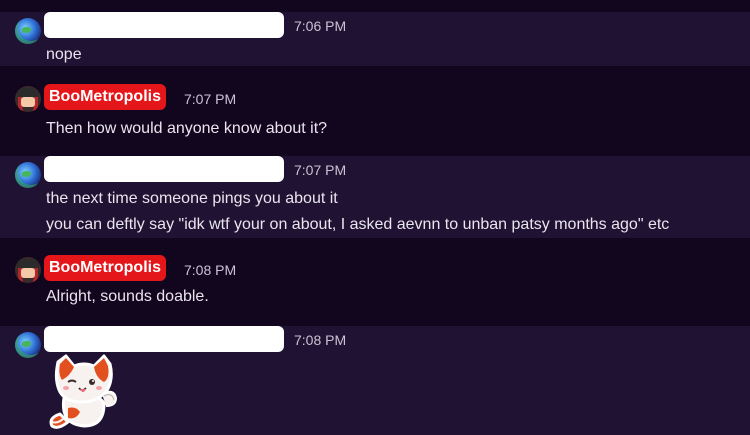 This screenshot has height=435, width=750. Describe the element at coordinates (127, 296) in the screenshot. I see `message-text: Alright, sounds doable.` at that location.